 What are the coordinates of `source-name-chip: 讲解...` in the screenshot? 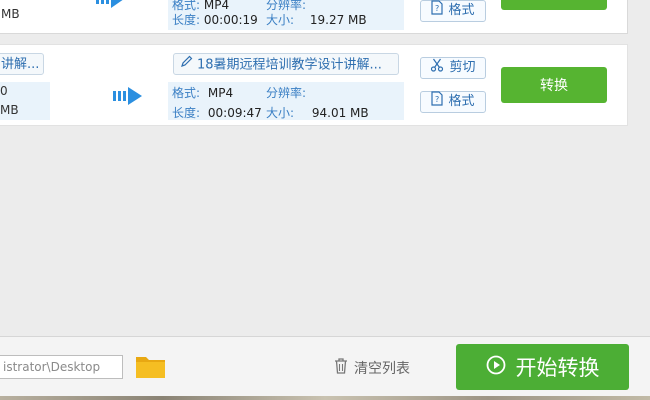 It's located at (22, 64).